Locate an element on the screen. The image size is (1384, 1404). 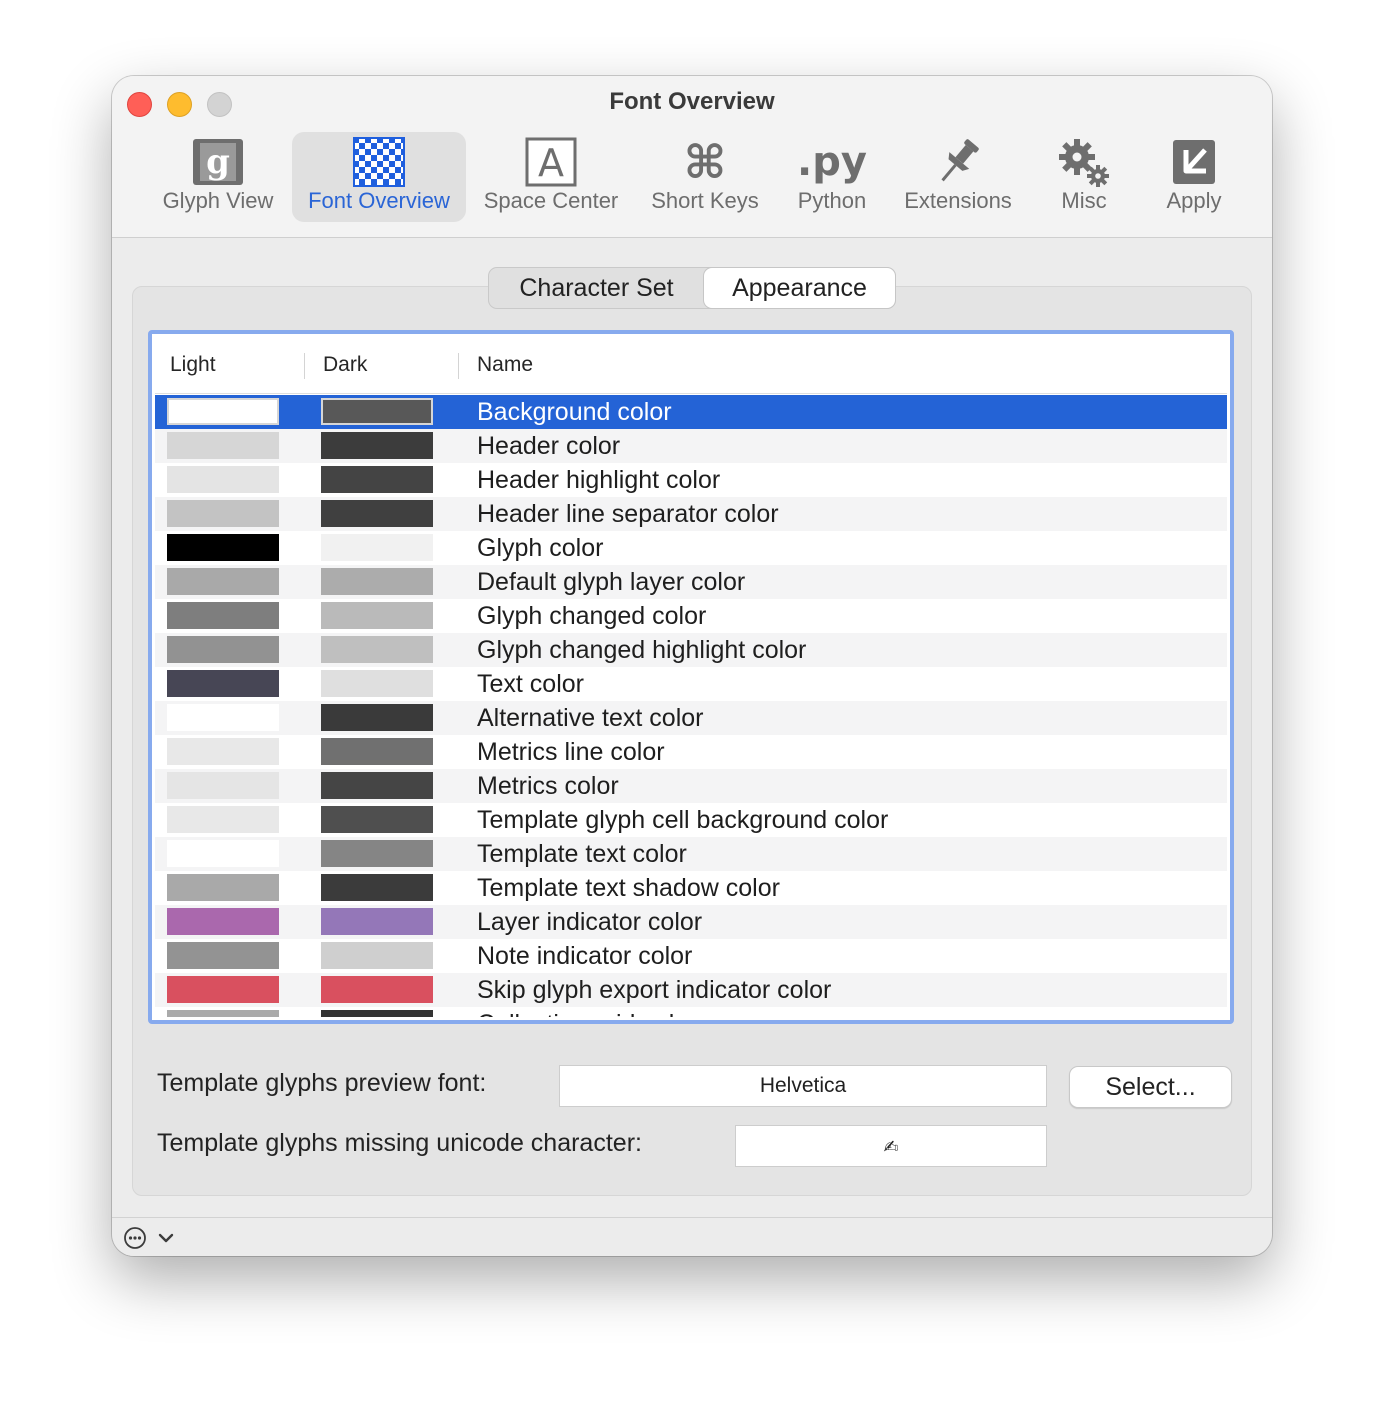
table-row: Glyph changed color is located at coordinates (691, 616).